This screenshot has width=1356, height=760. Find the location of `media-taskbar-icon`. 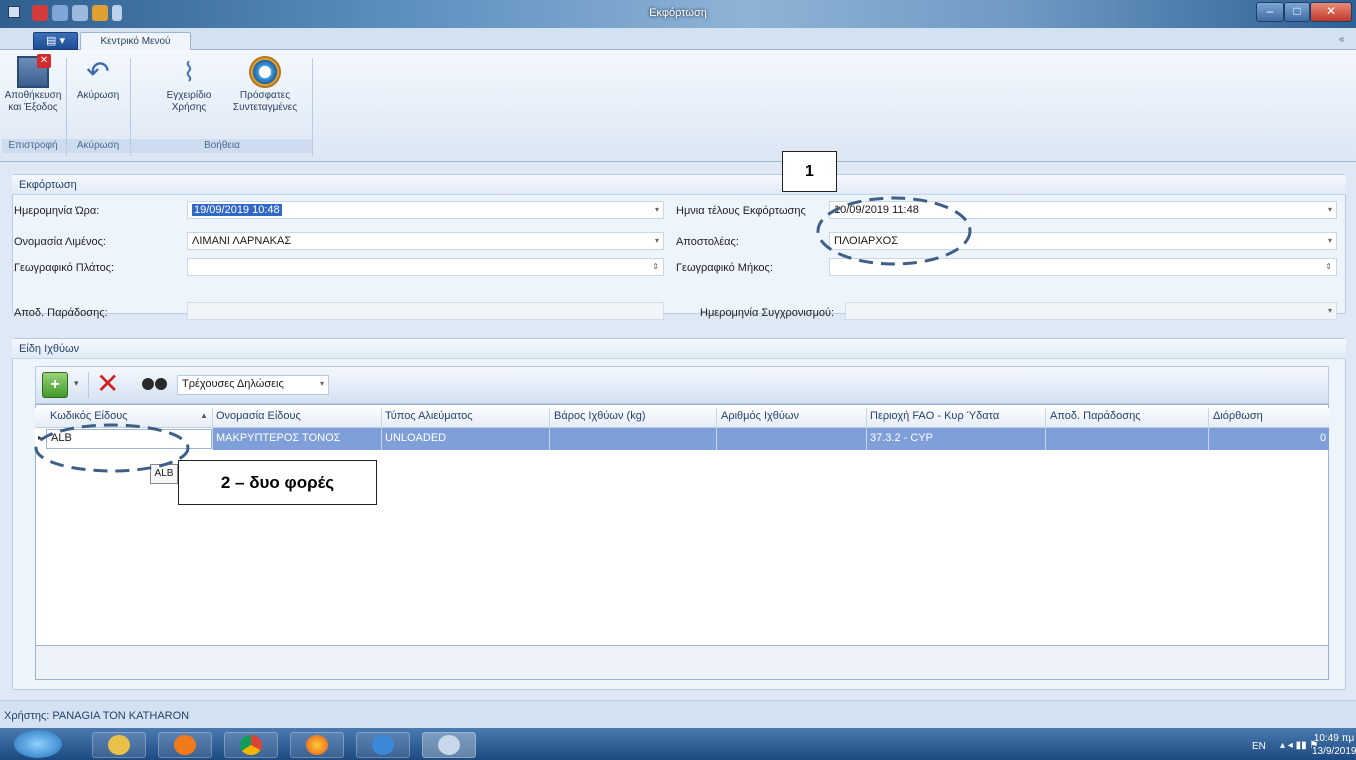

media-taskbar-icon is located at coordinates (185, 745).